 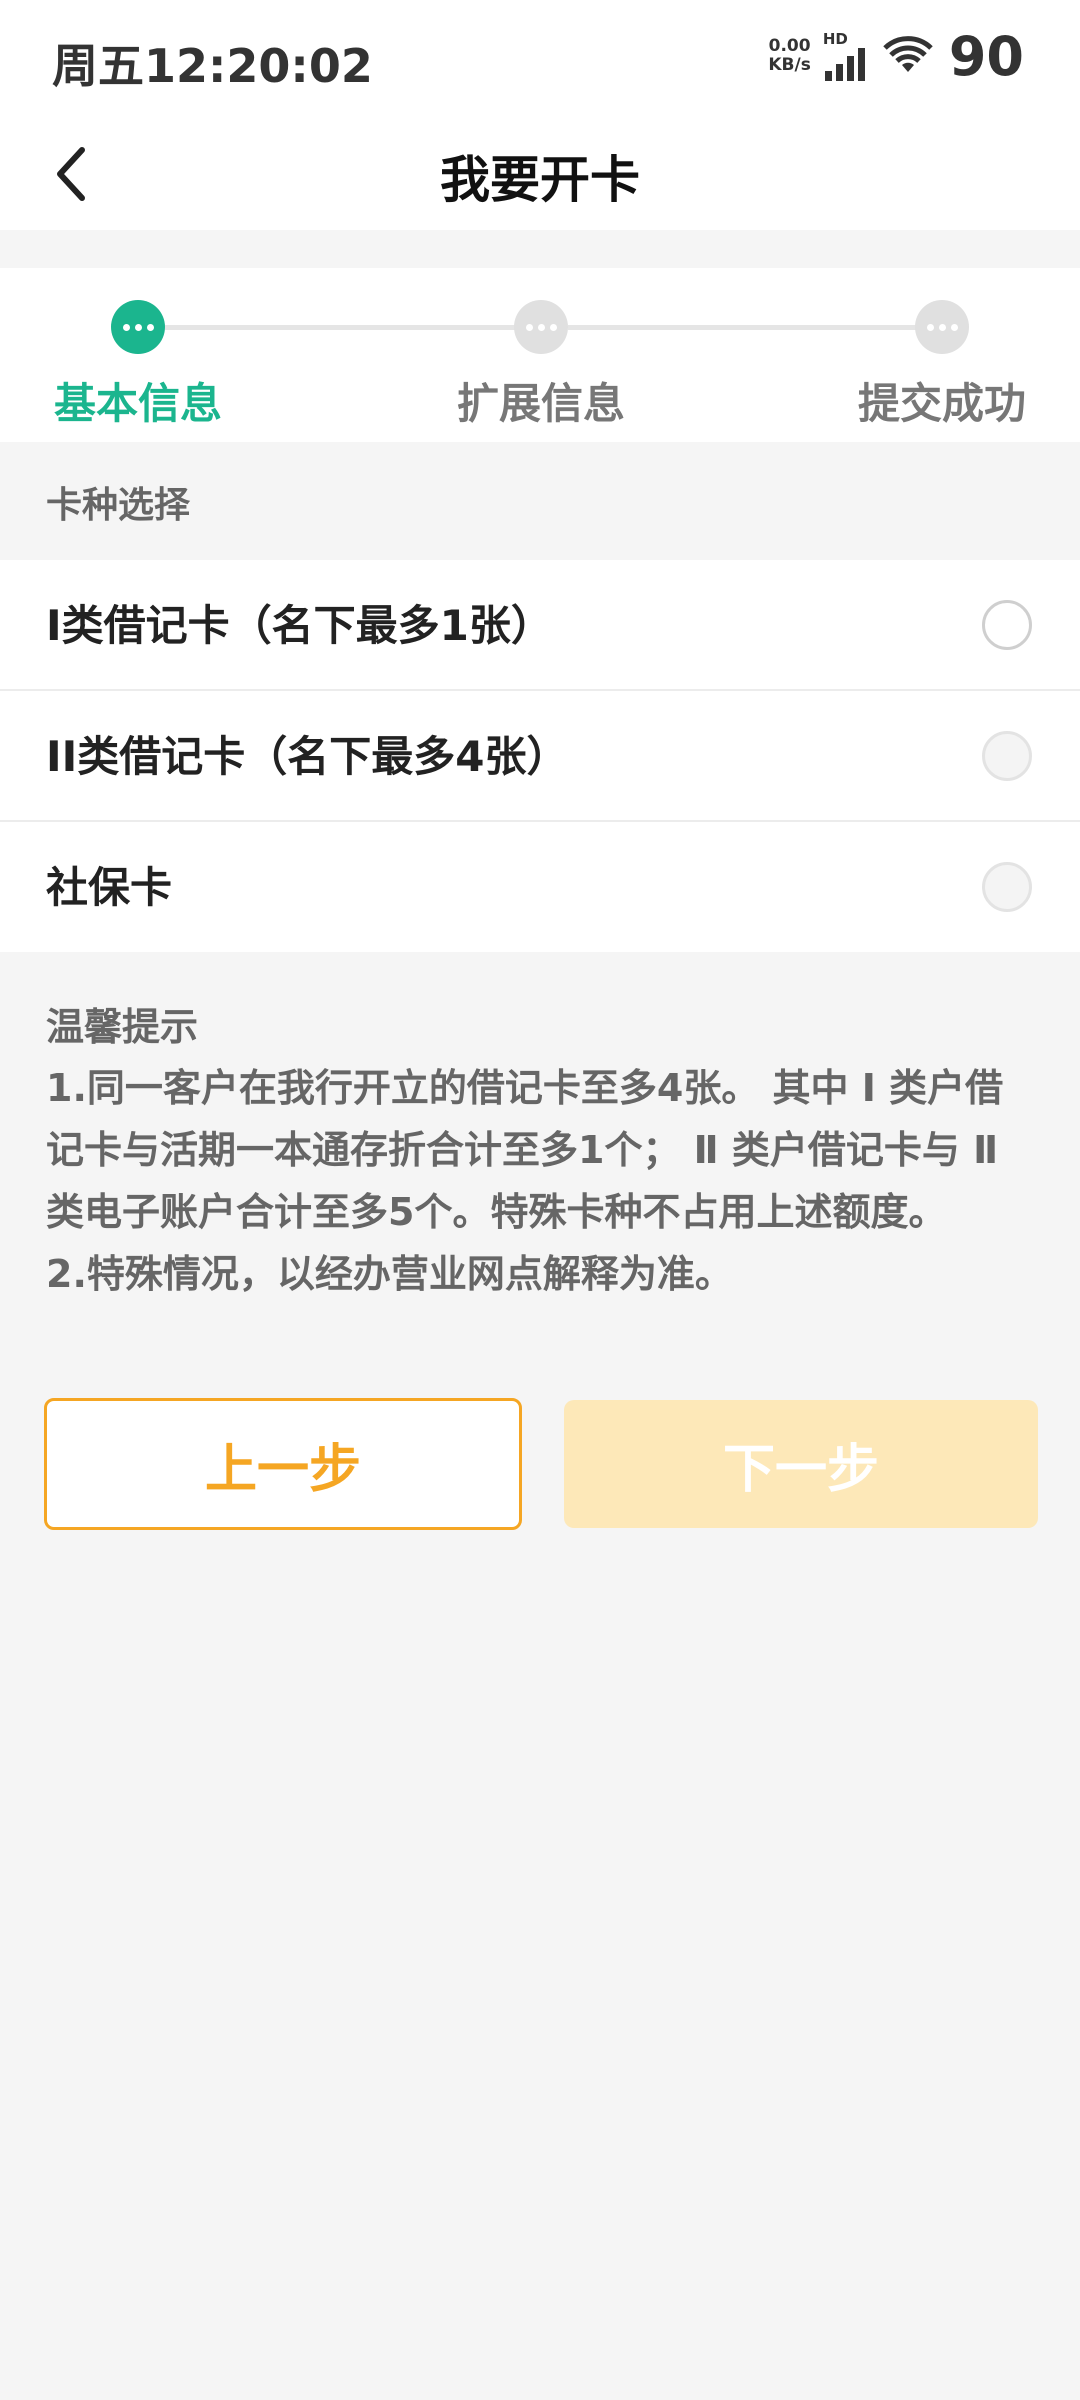 I want to click on card-option-label: 社保卡, so click(x=109, y=887).